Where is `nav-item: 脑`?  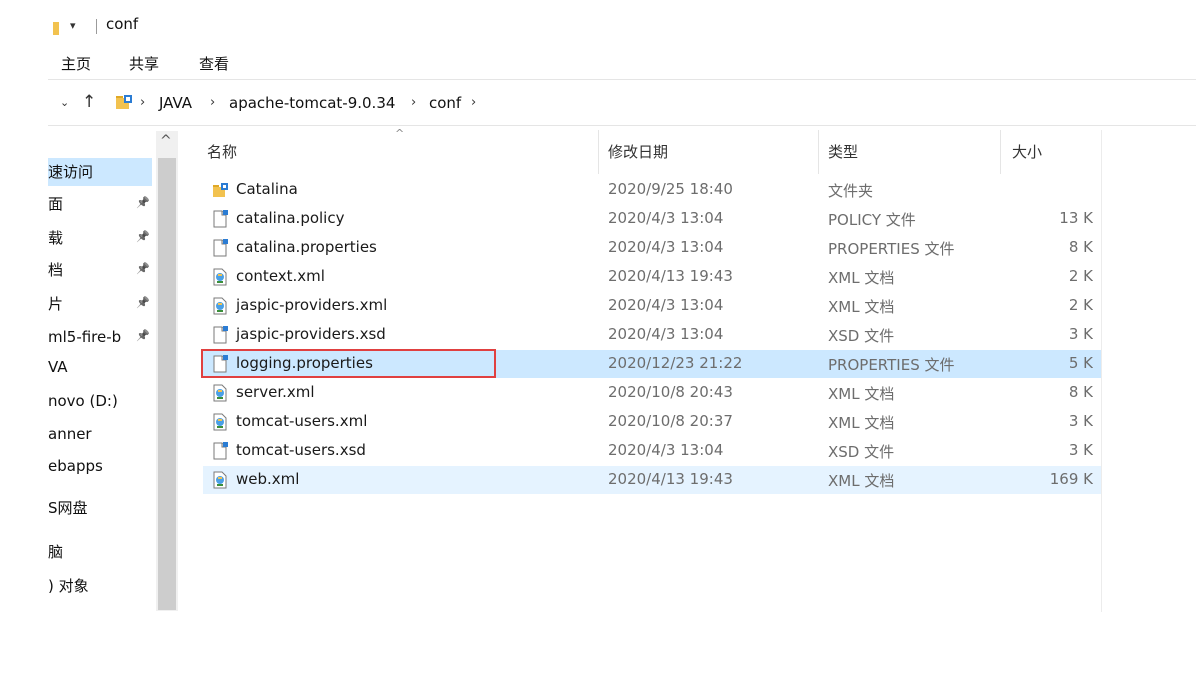
nav-item: 脑 is located at coordinates (100, 552).